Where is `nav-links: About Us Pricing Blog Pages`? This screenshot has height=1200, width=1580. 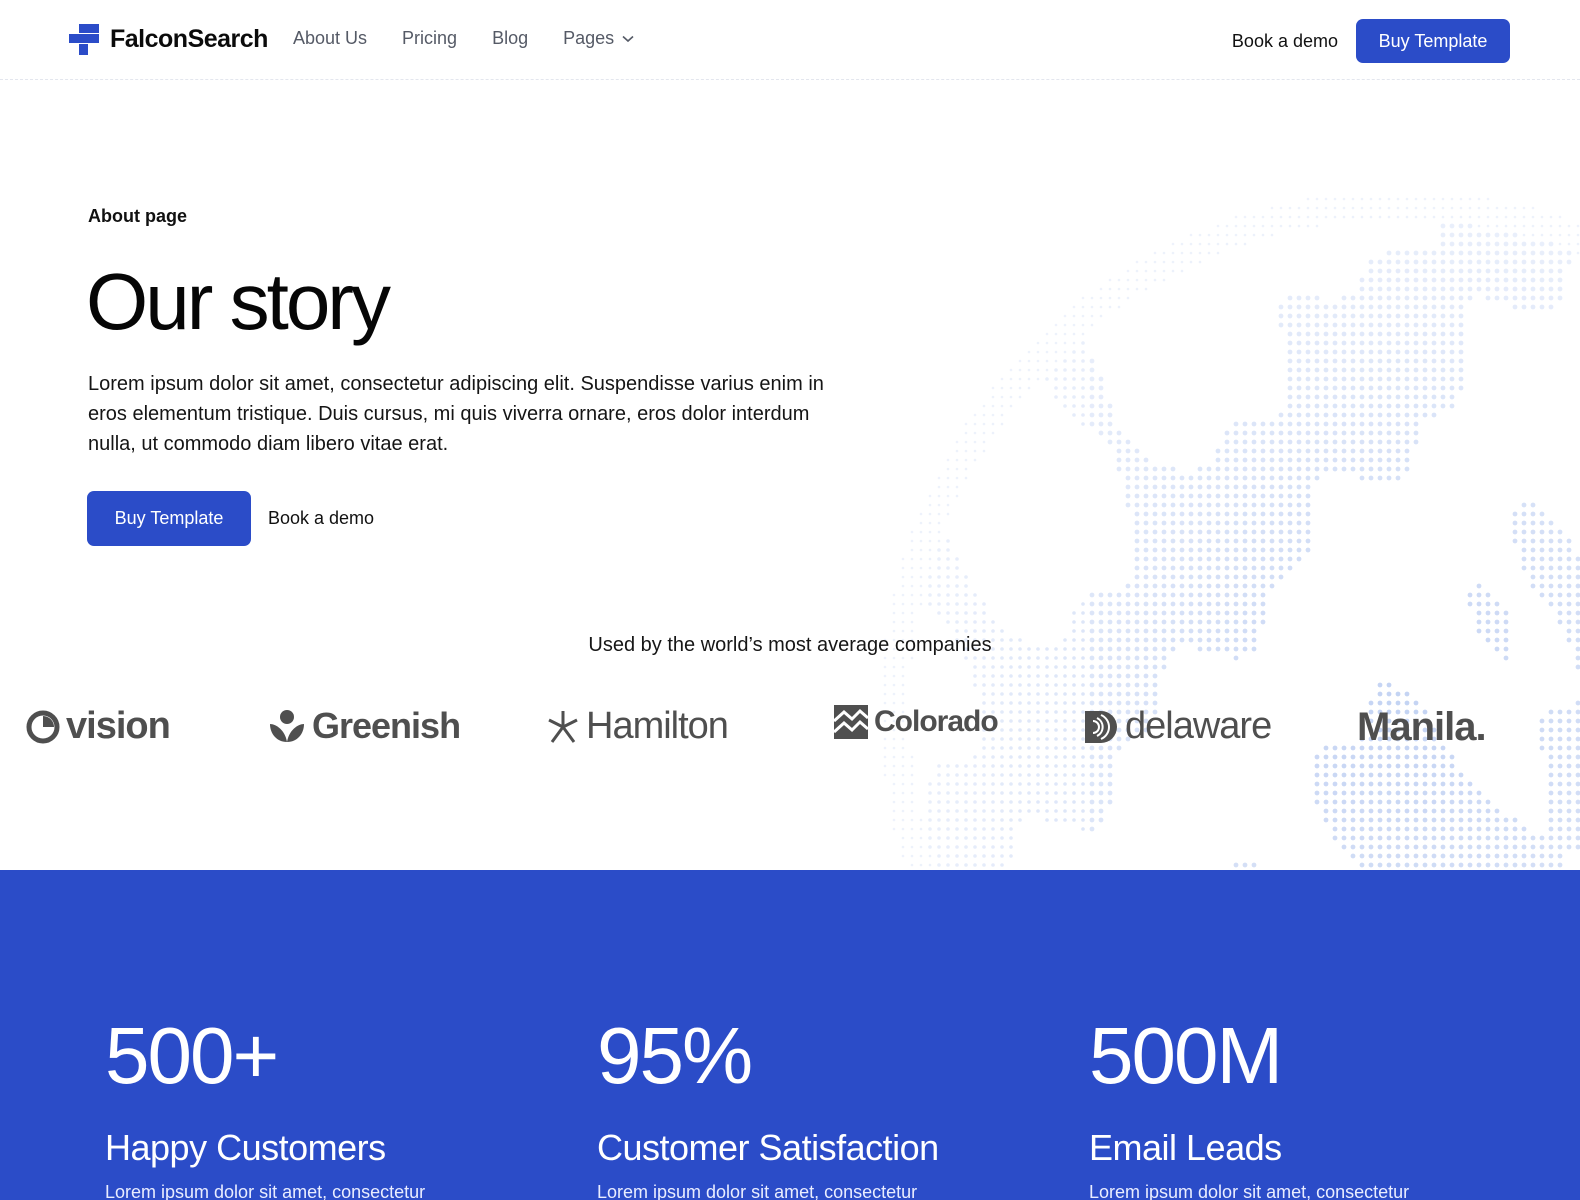 nav-links: About Us Pricing Blog Pages is located at coordinates (463, 38).